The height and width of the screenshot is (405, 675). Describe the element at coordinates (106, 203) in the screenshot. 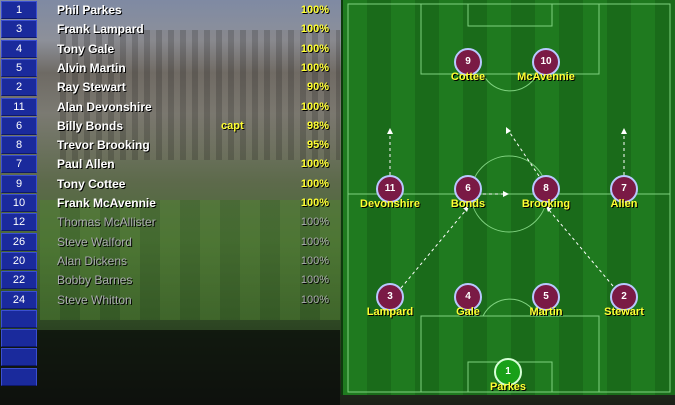

I see `player-name: Frank McAvennie` at that location.